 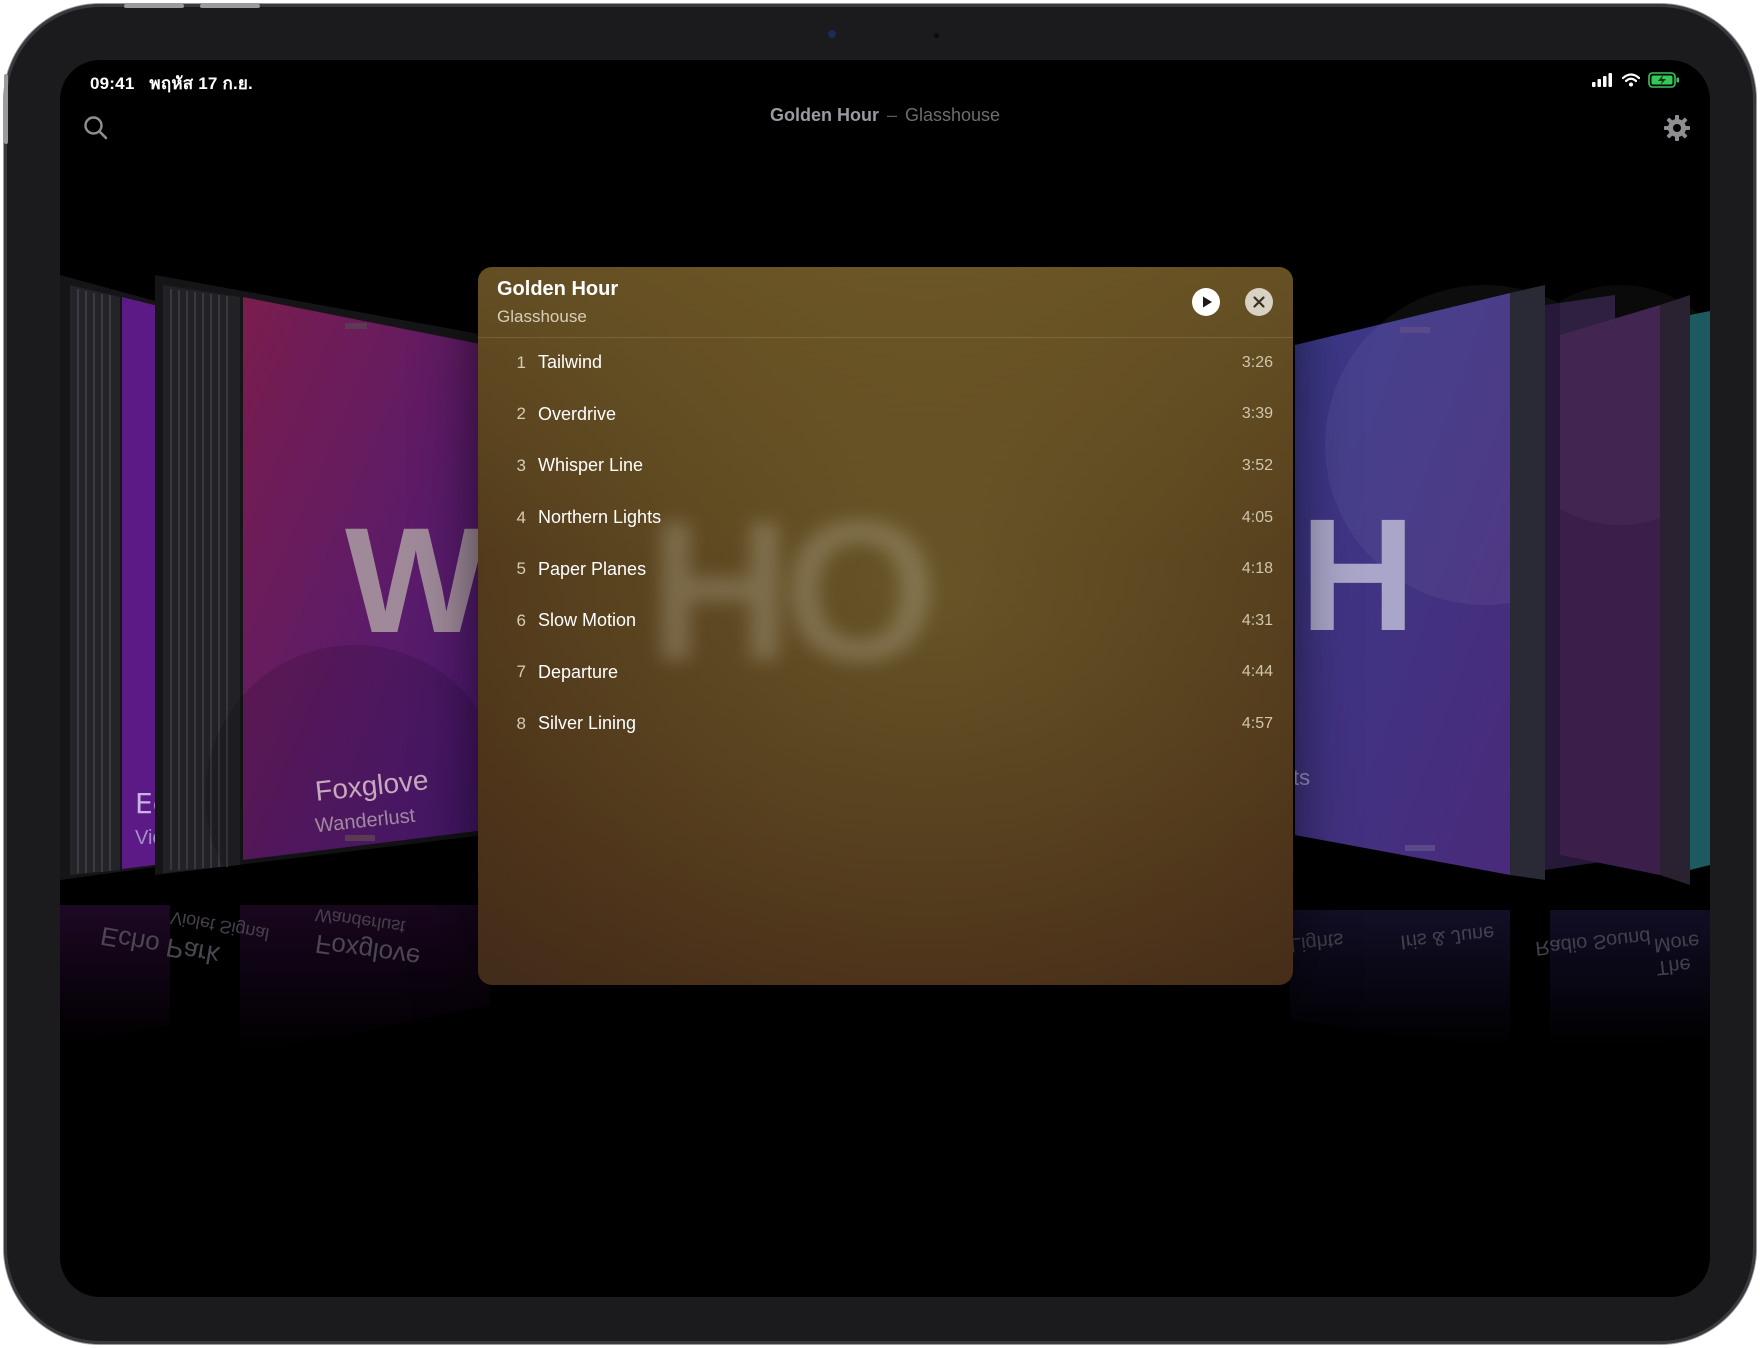 I want to click on track-name: Tailwind, so click(x=570, y=362).